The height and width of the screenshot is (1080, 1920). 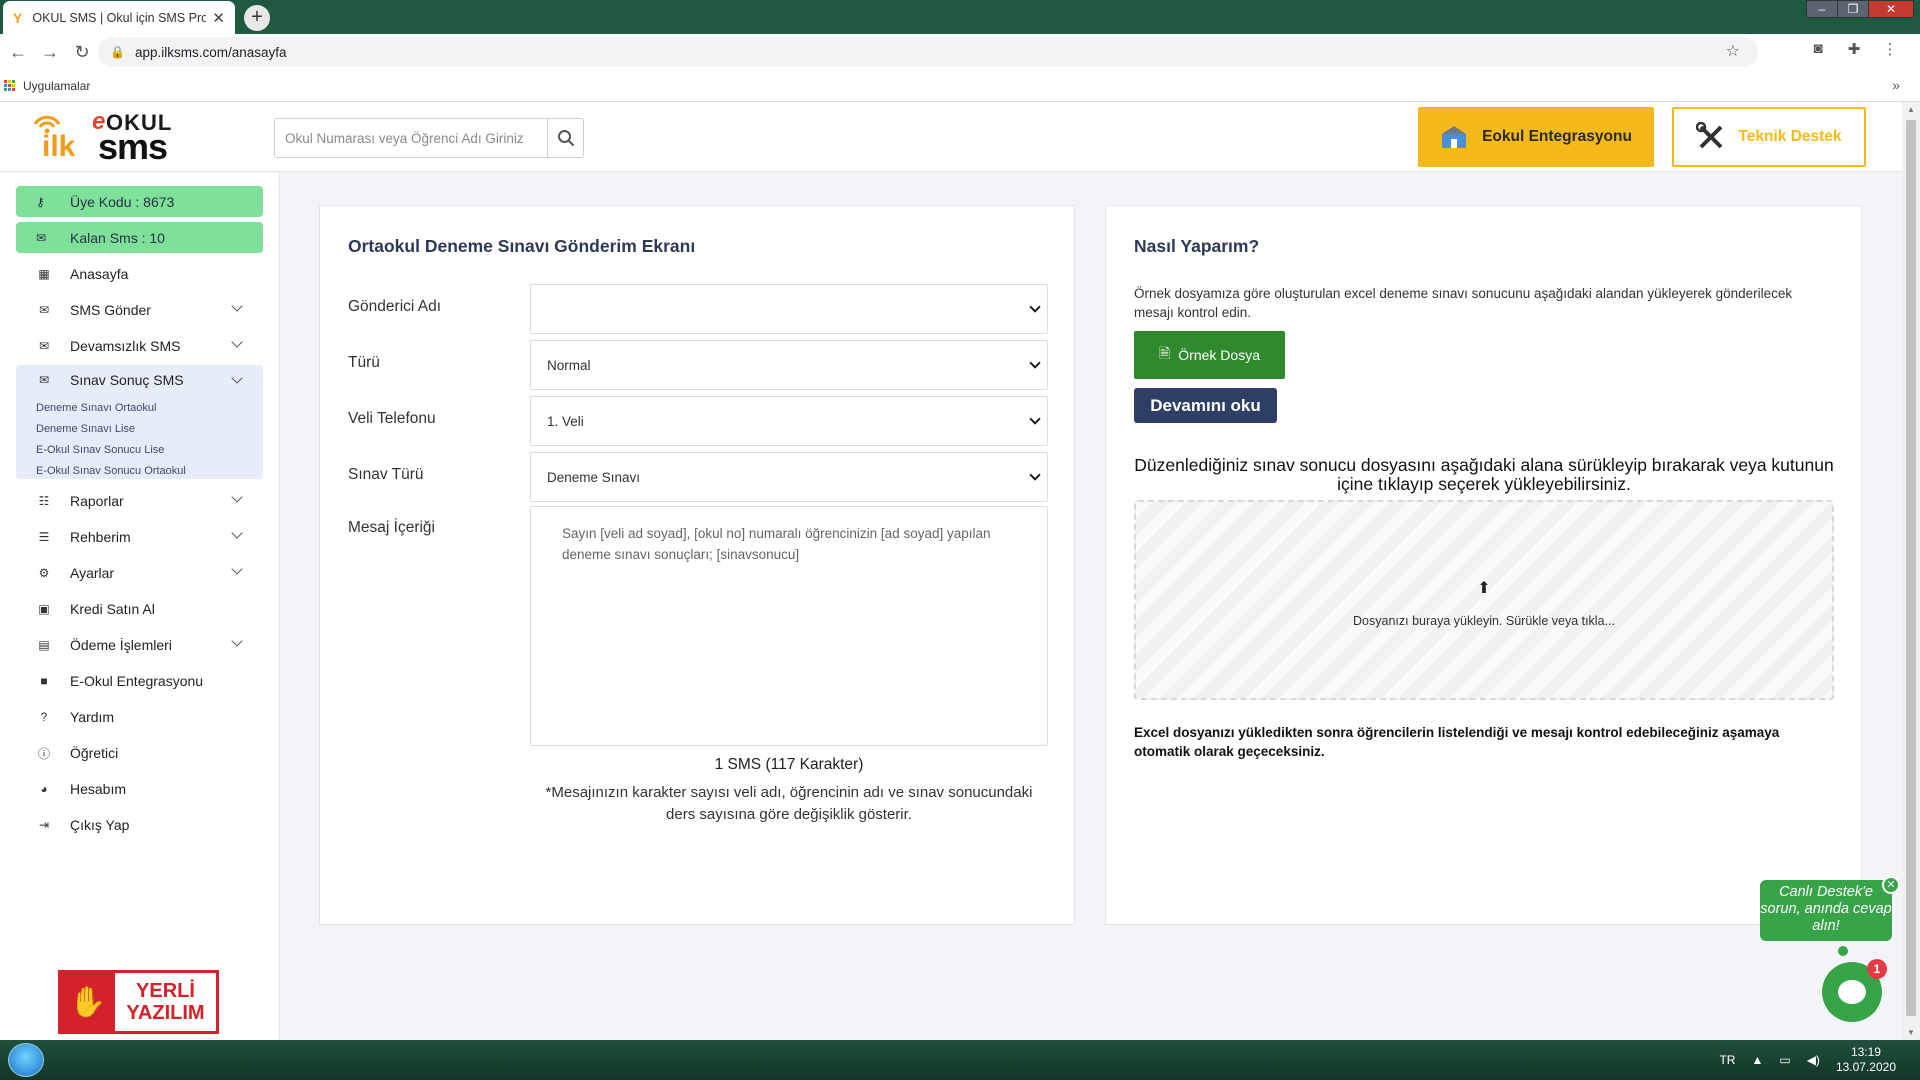 What do you see at coordinates (18, 52) in the screenshot?
I see `back-icon: ←` at bounding box center [18, 52].